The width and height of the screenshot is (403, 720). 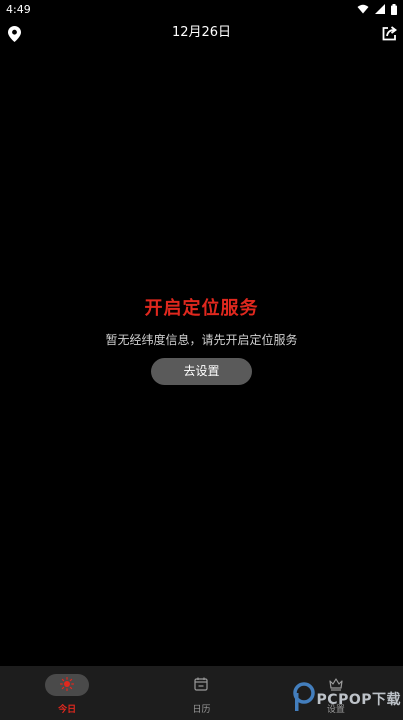 I want to click on nav-label-today: 今日, so click(x=67, y=710).